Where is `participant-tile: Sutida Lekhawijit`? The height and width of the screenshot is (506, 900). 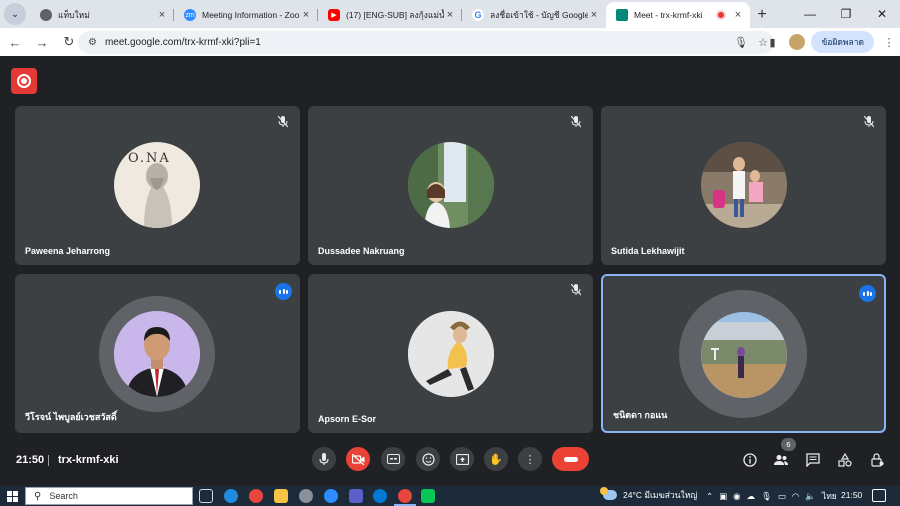 participant-tile: Sutida Lekhawijit is located at coordinates (743, 185).